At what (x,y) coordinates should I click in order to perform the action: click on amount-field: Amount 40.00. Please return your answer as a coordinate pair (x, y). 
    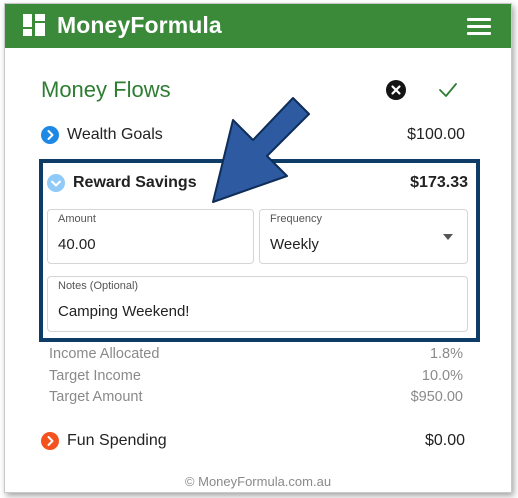
    Looking at the image, I should click on (150, 236).